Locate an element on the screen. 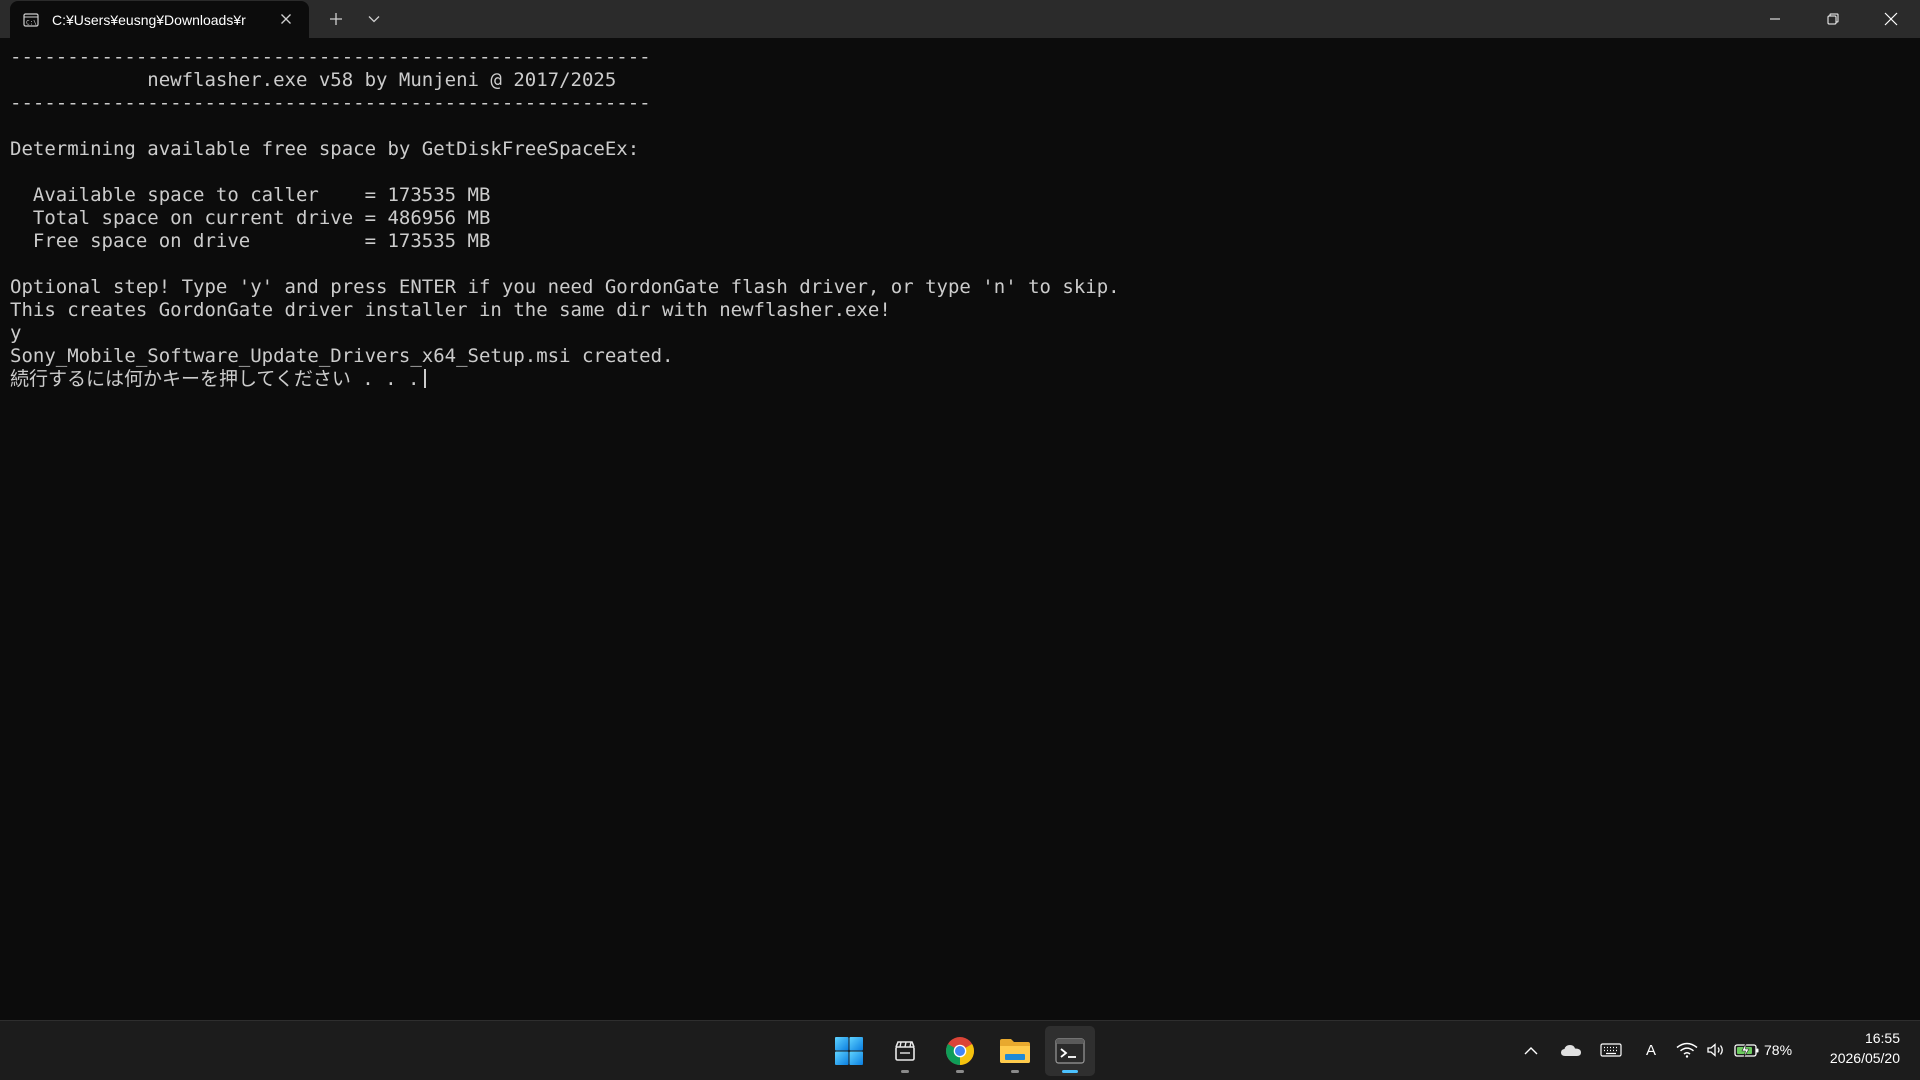 The height and width of the screenshot is (1080, 1920). terminal-line: Free space on drive = 173535 MB is located at coordinates (250, 241).